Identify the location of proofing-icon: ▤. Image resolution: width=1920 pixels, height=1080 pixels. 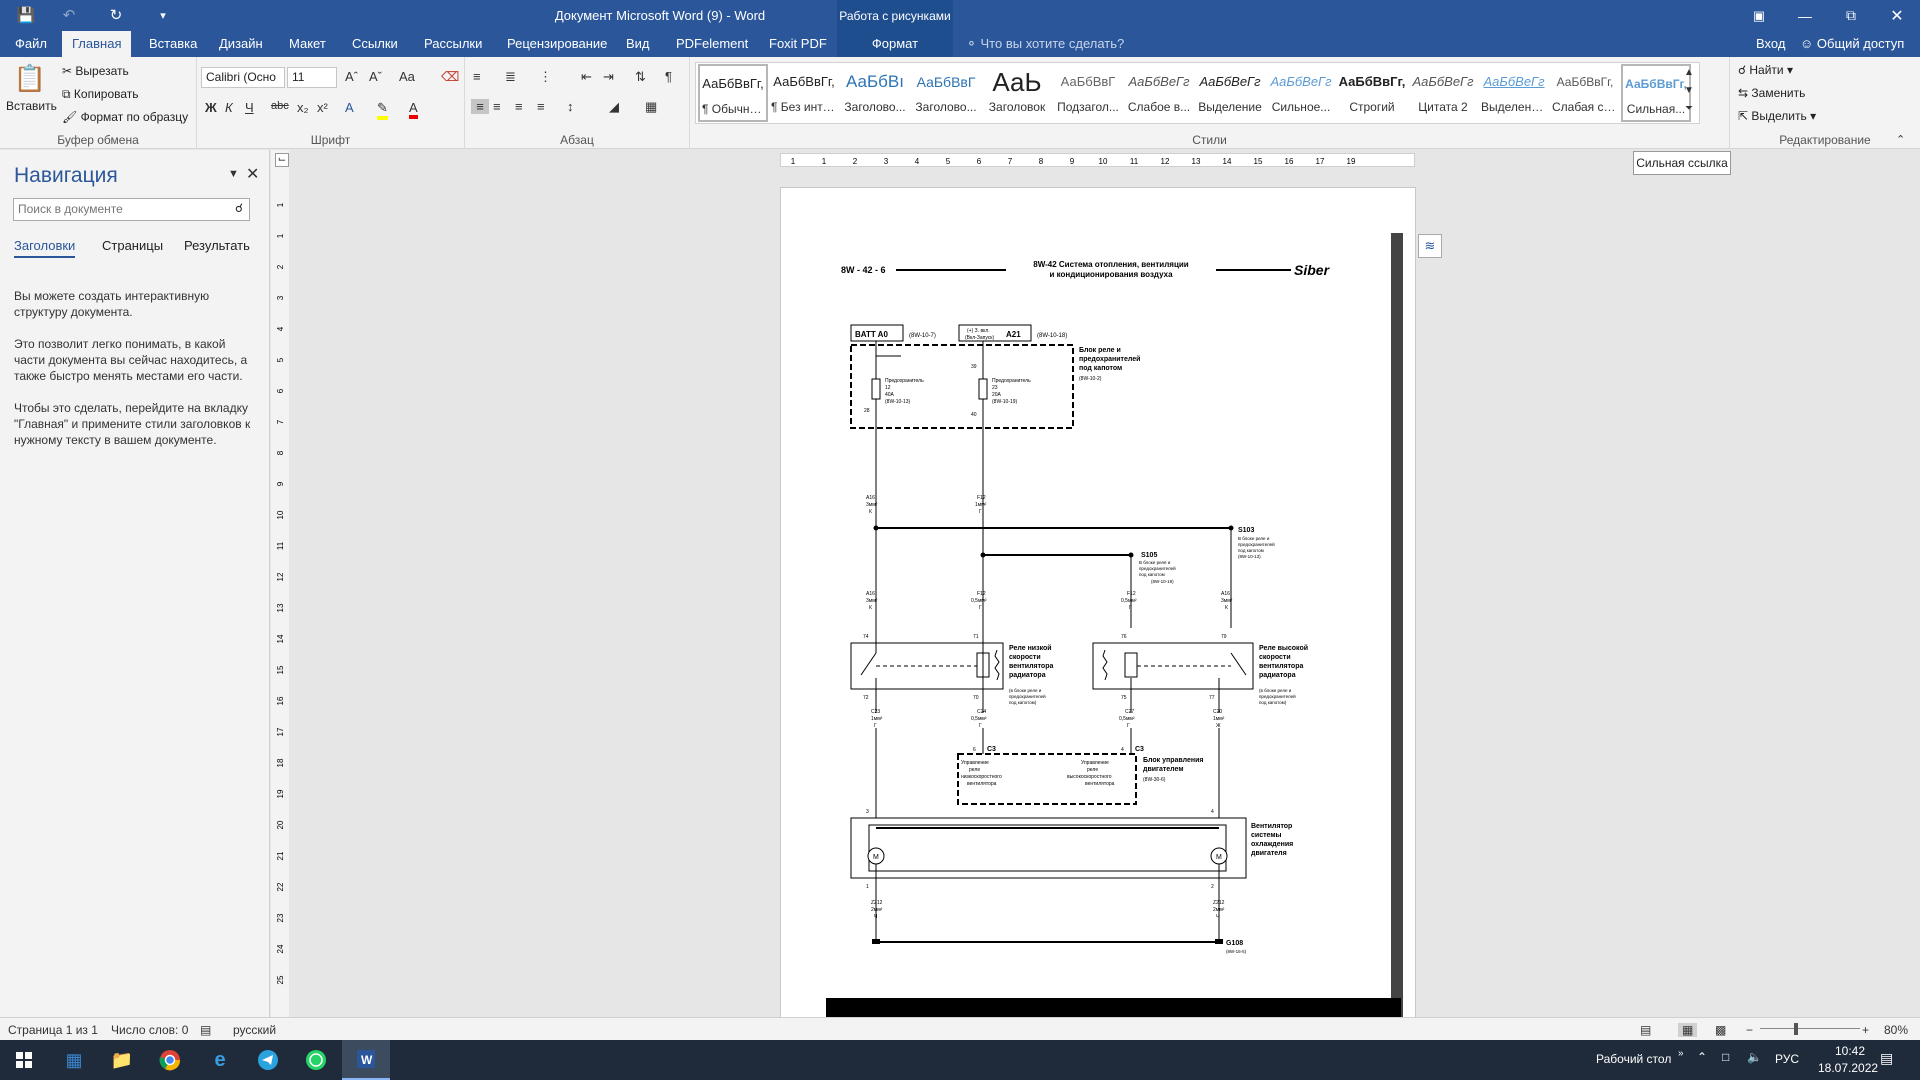
(205, 1030).